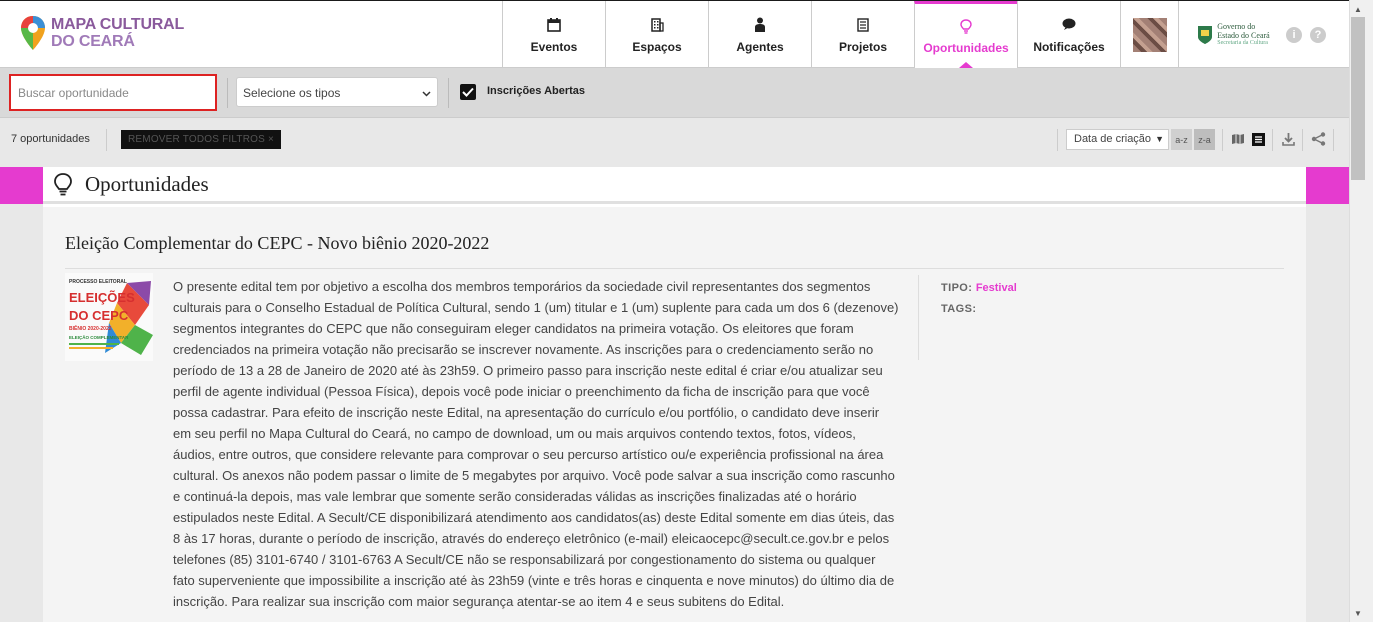 This screenshot has height=622, width=1373. I want to click on sort-select-value: Data de criação, so click(1113, 139).